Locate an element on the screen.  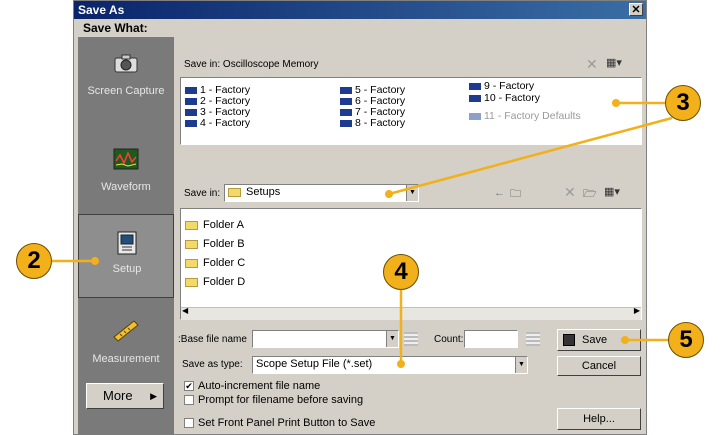
callout-2: 2 is located at coordinates (34, 261).